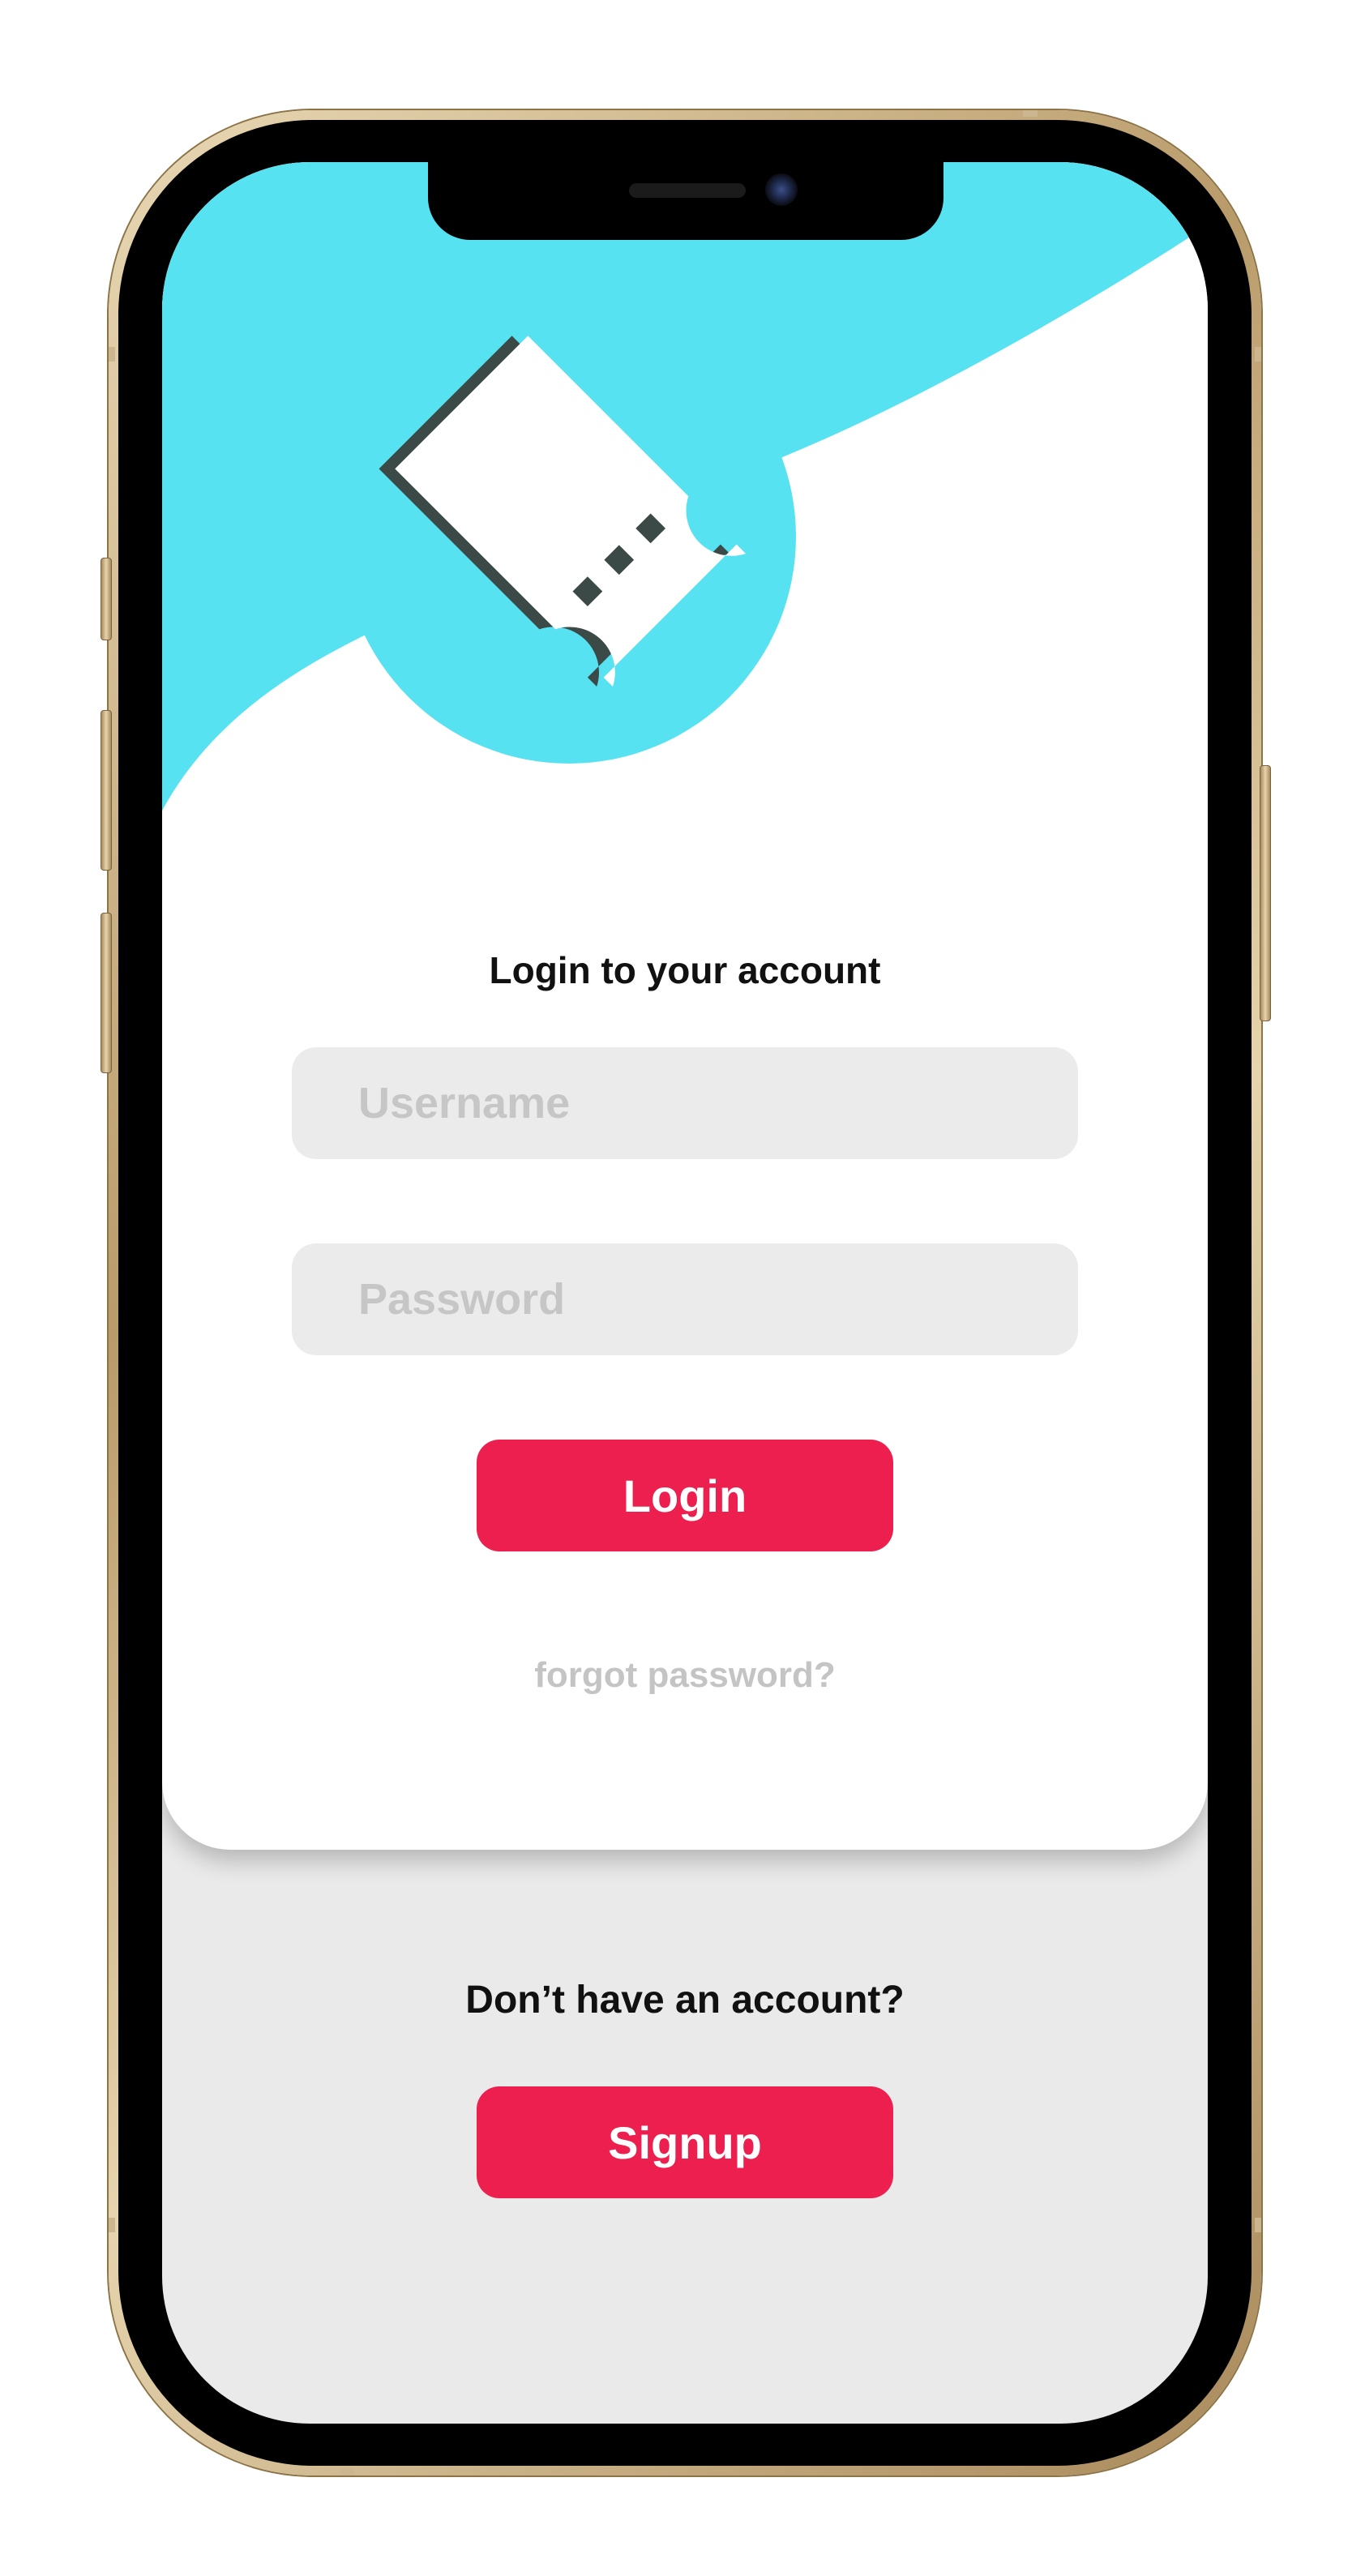 The height and width of the screenshot is (2576, 1365). I want to click on power-button, so click(1265, 893).